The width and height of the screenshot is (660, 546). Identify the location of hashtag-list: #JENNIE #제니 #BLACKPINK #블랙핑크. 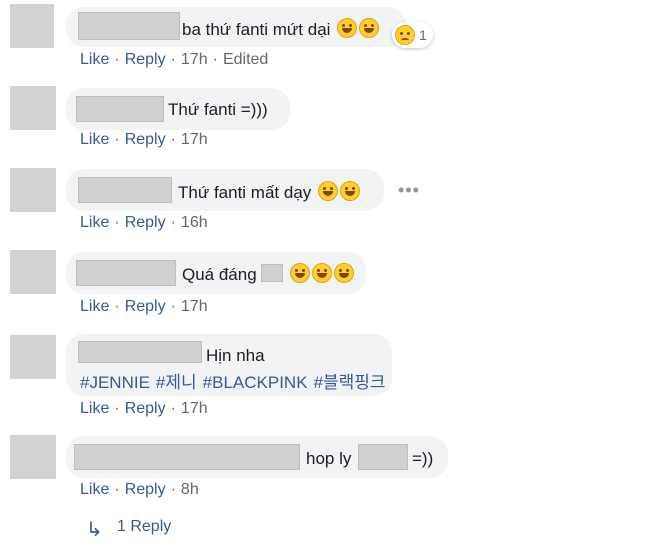
(236, 380).